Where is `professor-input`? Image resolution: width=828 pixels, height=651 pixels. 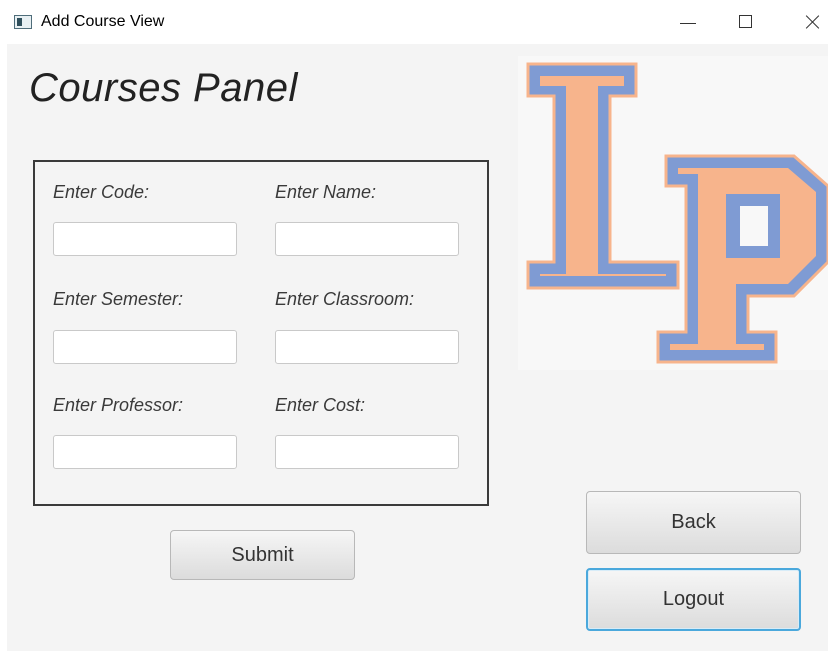 professor-input is located at coordinates (145, 452).